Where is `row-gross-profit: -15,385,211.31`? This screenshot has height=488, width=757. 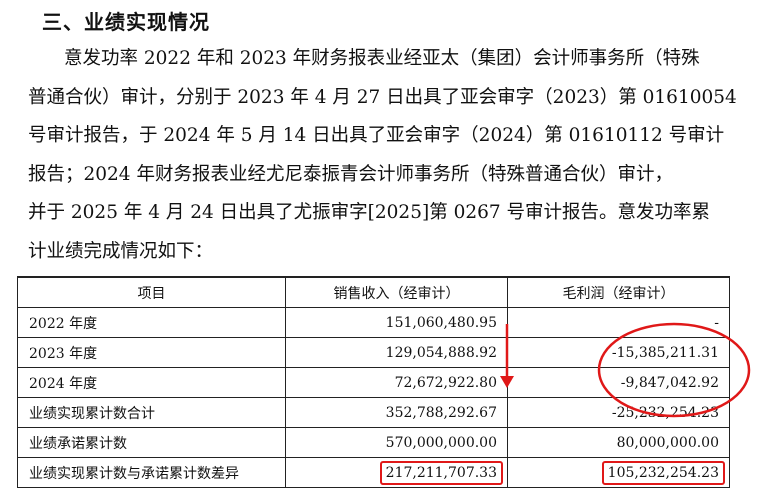 row-gross-profit: -15,385,211.31 is located at coordinates (618, 352).